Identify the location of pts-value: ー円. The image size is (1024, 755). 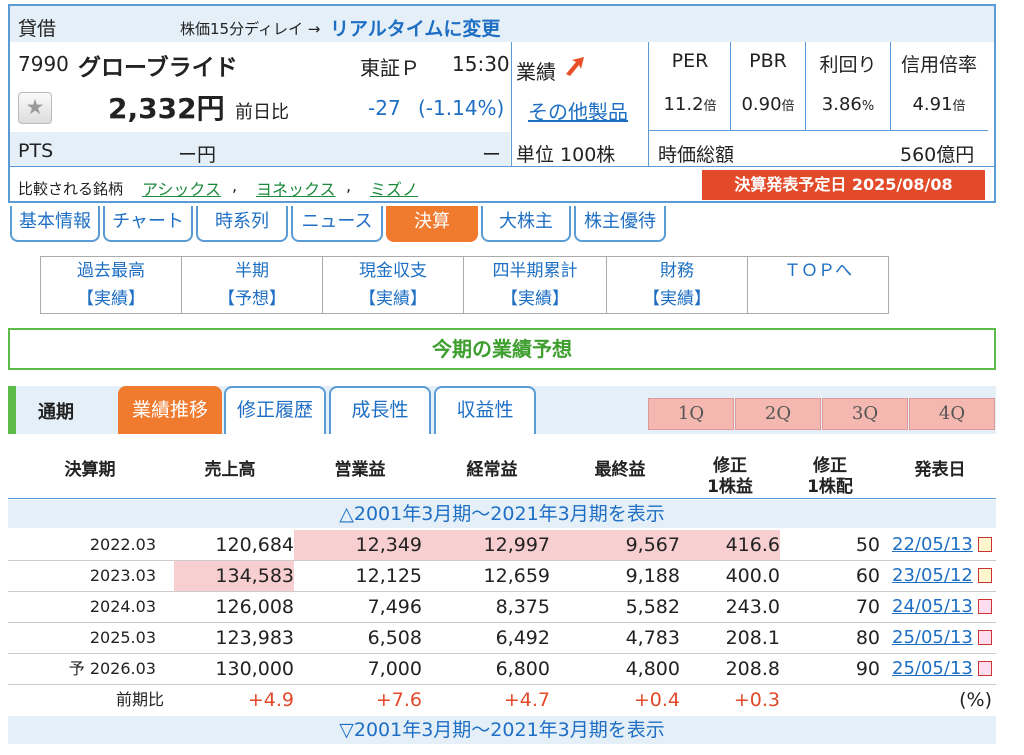
(197, 155).